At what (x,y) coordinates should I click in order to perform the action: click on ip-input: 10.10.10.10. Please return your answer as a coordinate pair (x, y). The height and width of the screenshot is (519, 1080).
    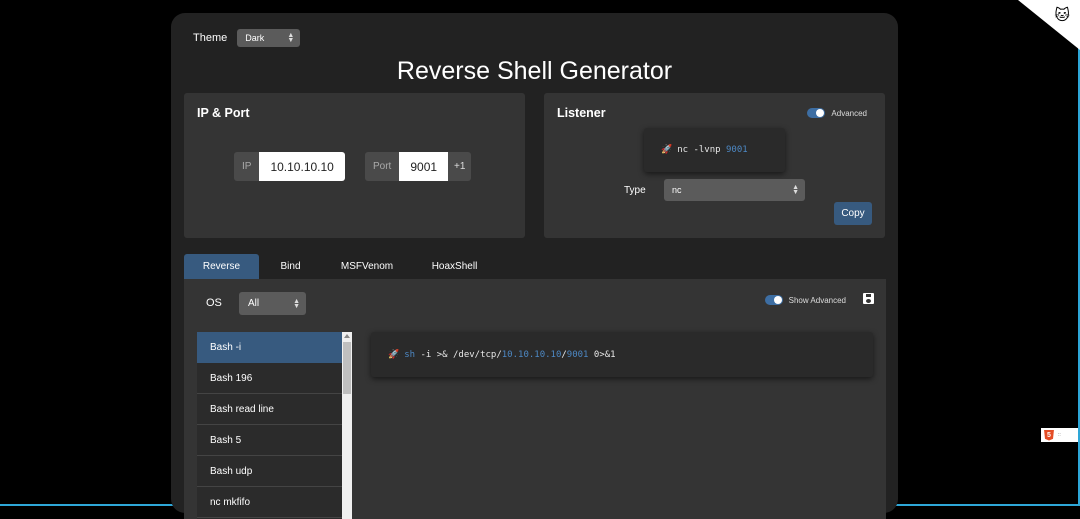
    Looking at the image, I should click on (302, 166).